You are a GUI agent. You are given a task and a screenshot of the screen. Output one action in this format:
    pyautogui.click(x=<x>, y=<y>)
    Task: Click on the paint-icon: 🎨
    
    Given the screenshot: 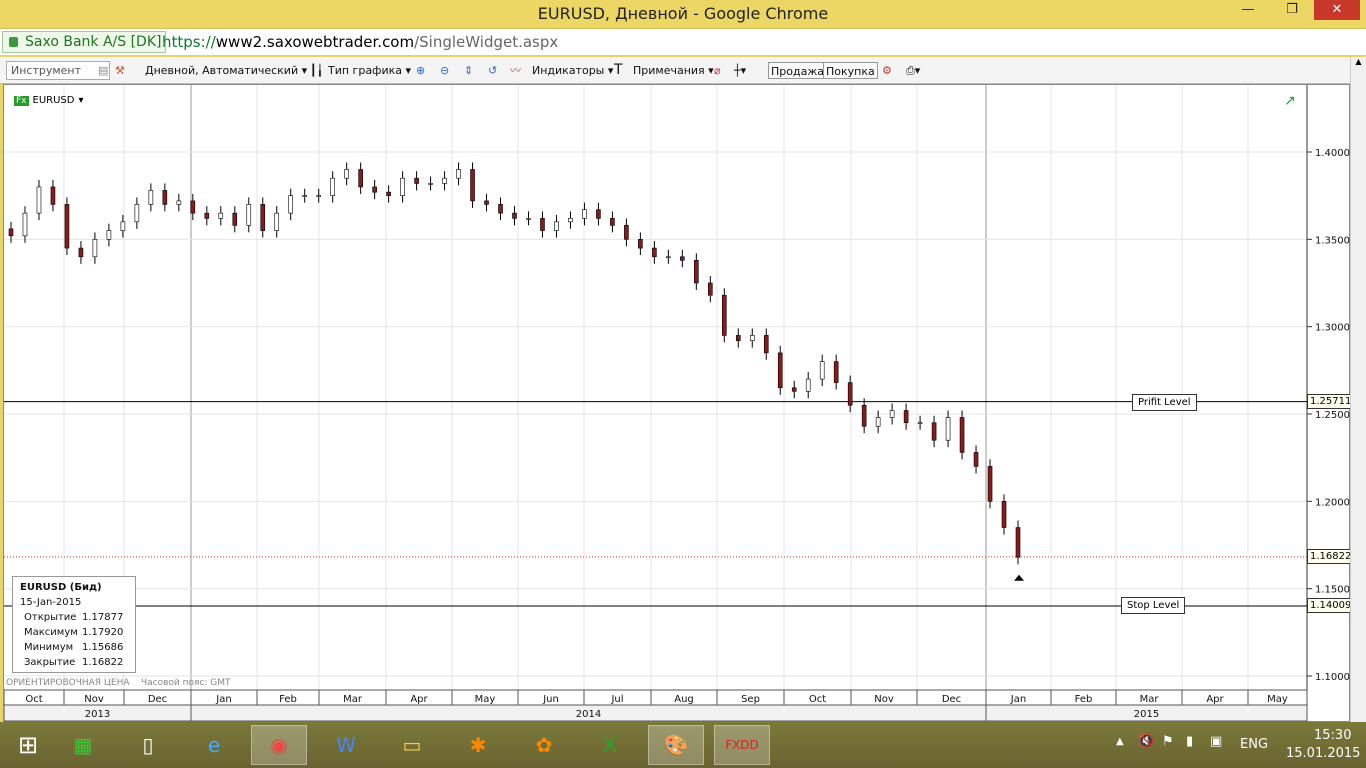 What is the action you would take?
    pyautogui.click(x=676, y=745)
    